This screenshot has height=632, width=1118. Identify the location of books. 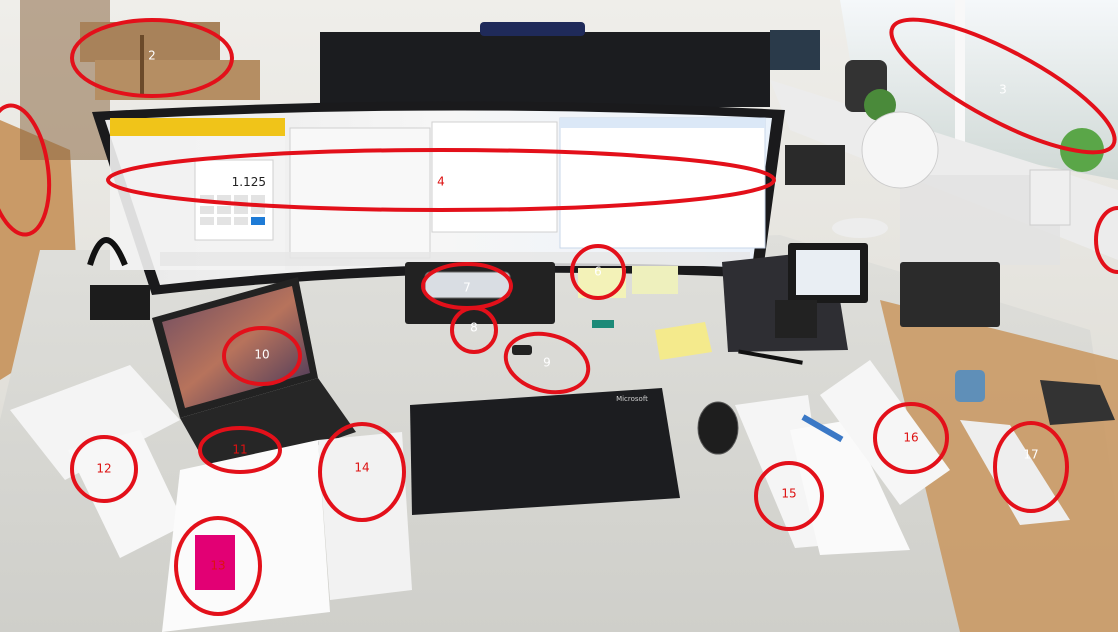
(795, 50).